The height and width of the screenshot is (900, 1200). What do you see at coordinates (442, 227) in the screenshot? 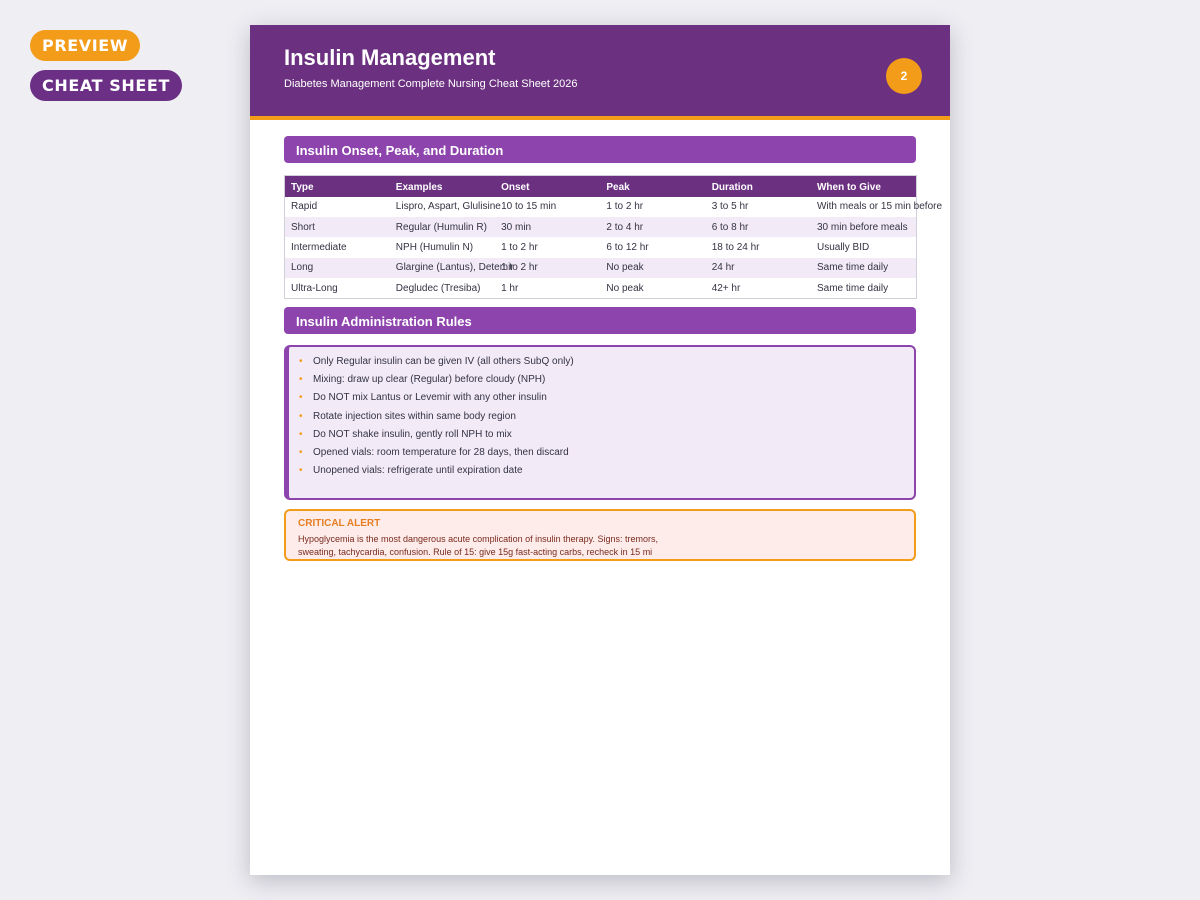
I see `table-cell: Regular (Humulin R)` at bounding box center [442, 227].